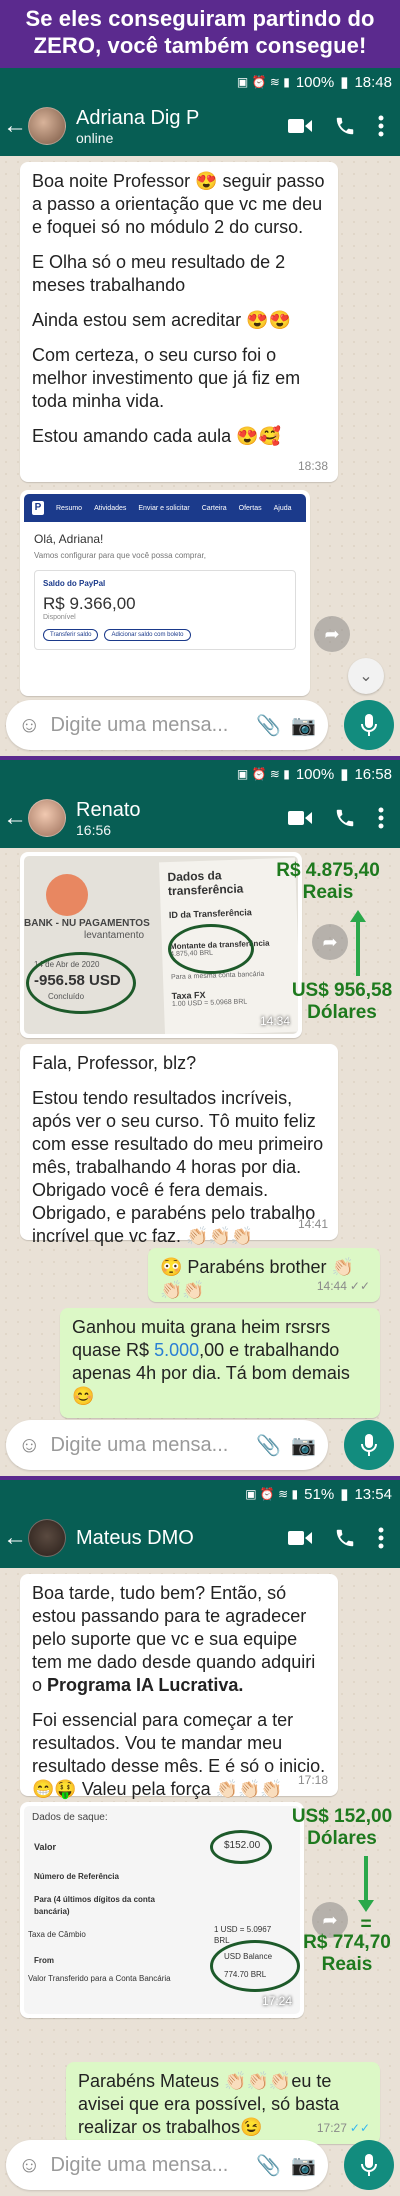 The image size is (400, 2196). I want to click on up-arrow-icon, so click(358, 943).